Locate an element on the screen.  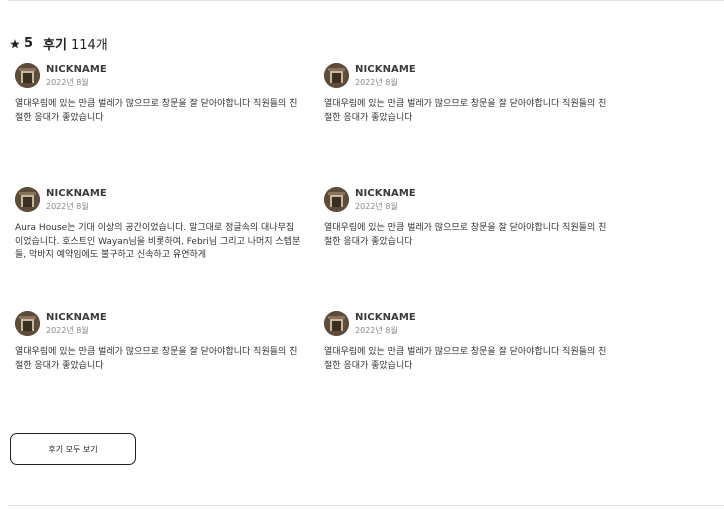
view-all-reviews-button: 후기 모두 보기 is located at coordinates (73, 449).